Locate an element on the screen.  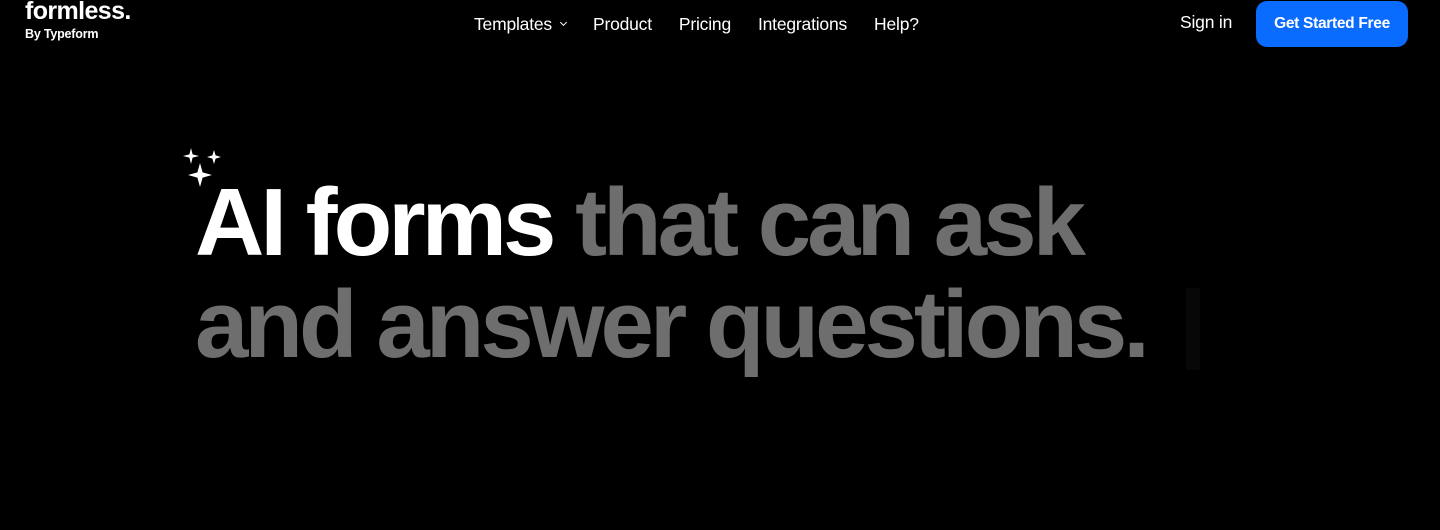
hero-highlight: AI forms is located at coordinates (375, 222).